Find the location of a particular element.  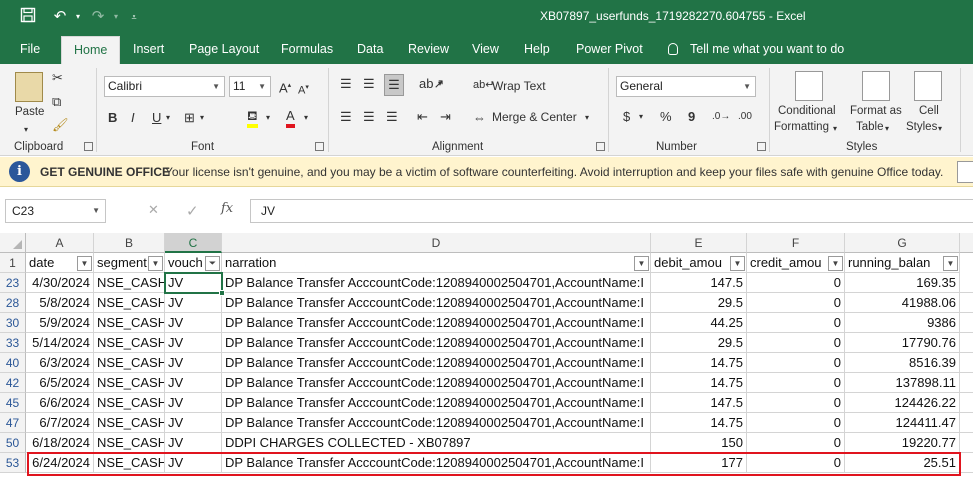

cell-date: 5/14/2024 is located at coordinates (60, 343).